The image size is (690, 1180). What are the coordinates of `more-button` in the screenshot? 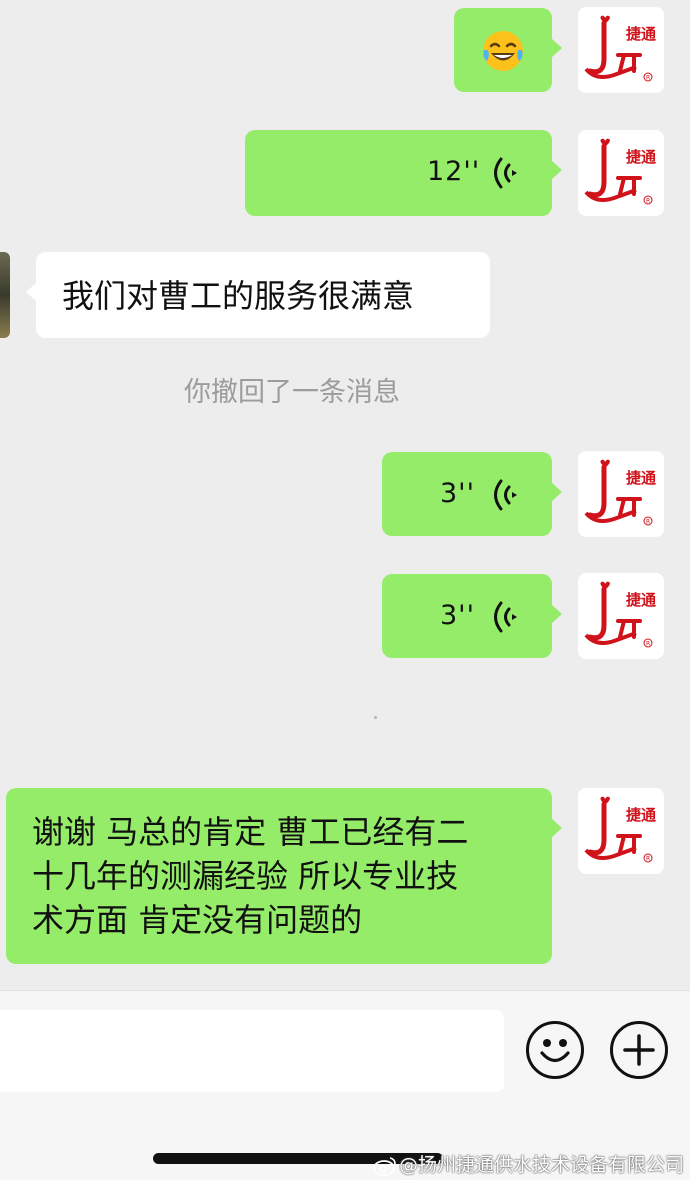 It's located at (639, 1050).